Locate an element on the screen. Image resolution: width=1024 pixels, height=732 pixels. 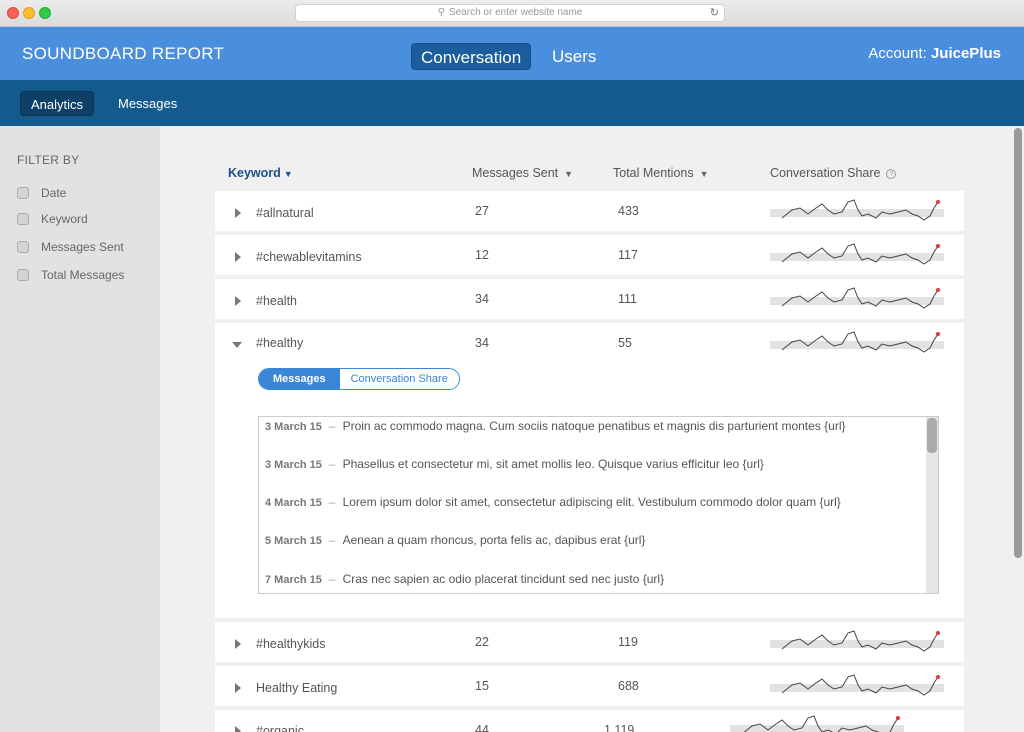
table-row: #chewablevitamins 12 117 is located at coordinates (589, 255).